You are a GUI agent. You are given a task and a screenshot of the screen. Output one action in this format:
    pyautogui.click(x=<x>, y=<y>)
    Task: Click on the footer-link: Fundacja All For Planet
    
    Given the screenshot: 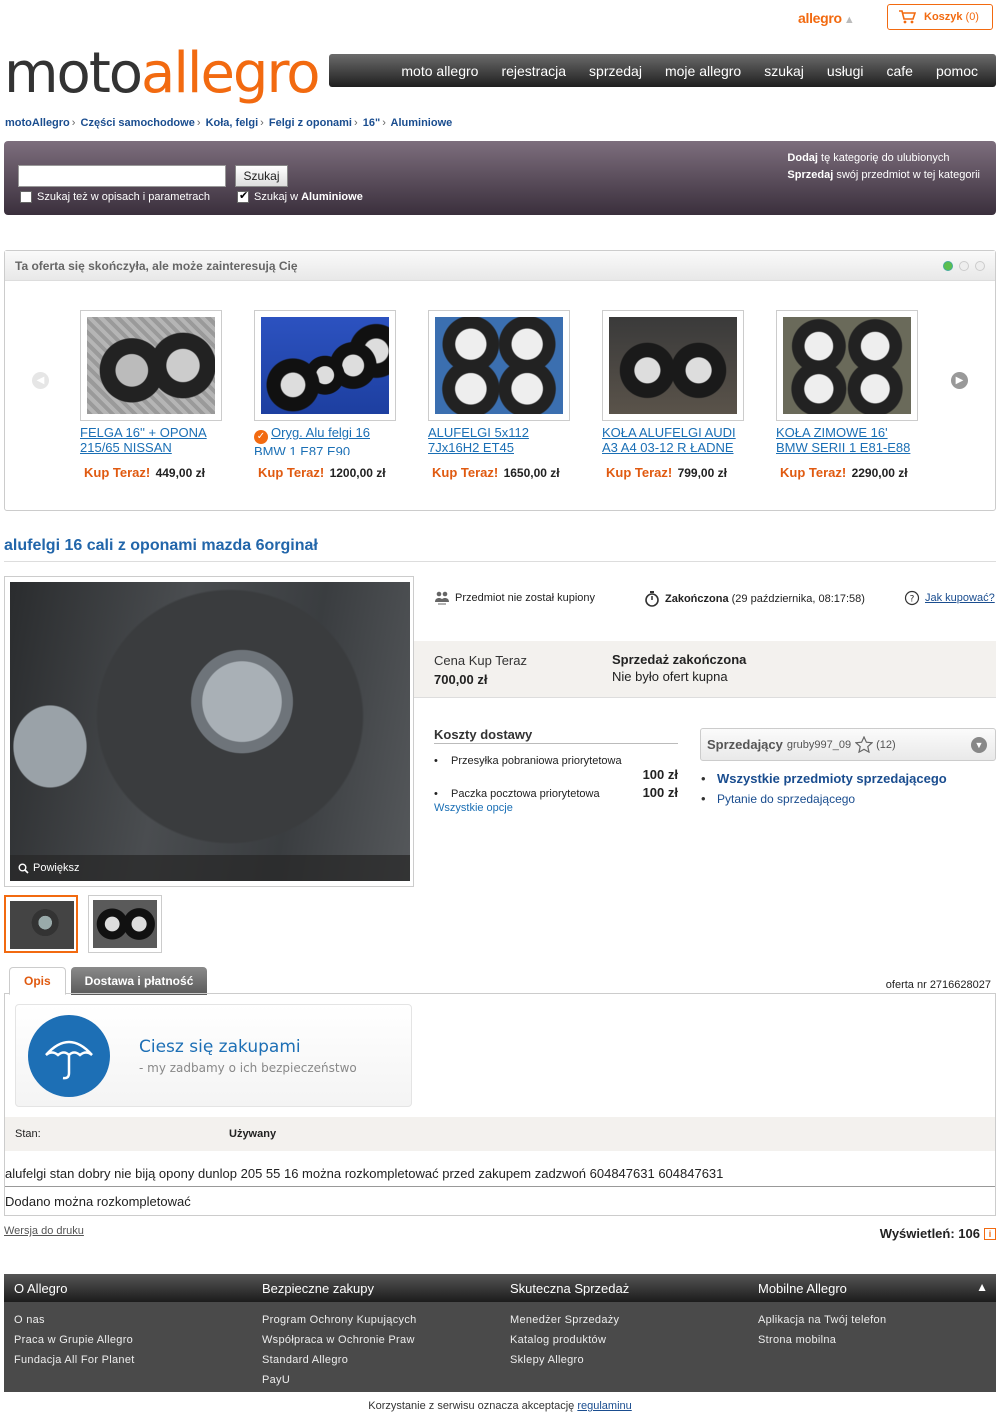 What is the action you would take?
    pyautogui.click(x=133, y=1360)
    